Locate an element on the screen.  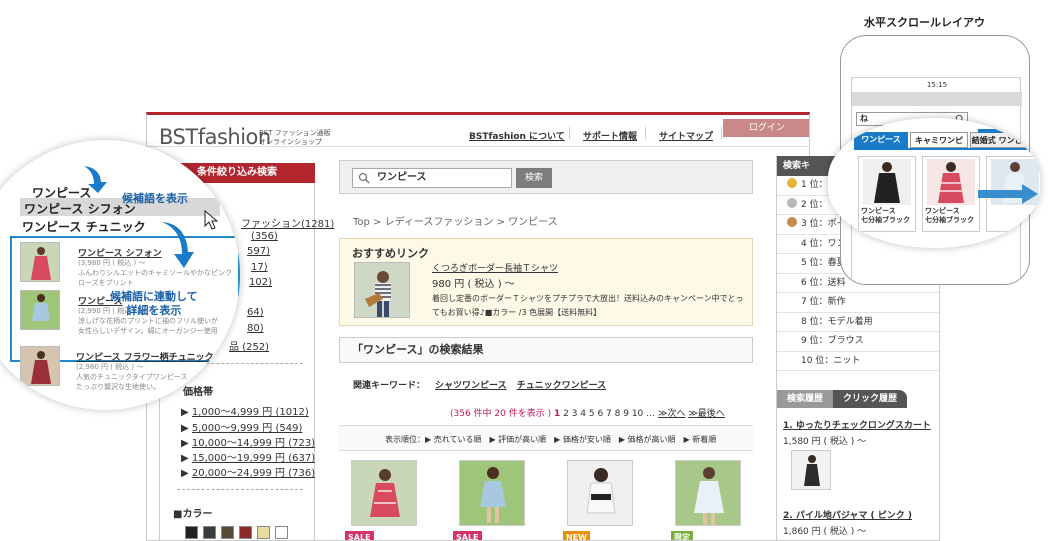
price-option: ▶ 5,000〜9,999 円 (549) is located at coordinates (241, 426).